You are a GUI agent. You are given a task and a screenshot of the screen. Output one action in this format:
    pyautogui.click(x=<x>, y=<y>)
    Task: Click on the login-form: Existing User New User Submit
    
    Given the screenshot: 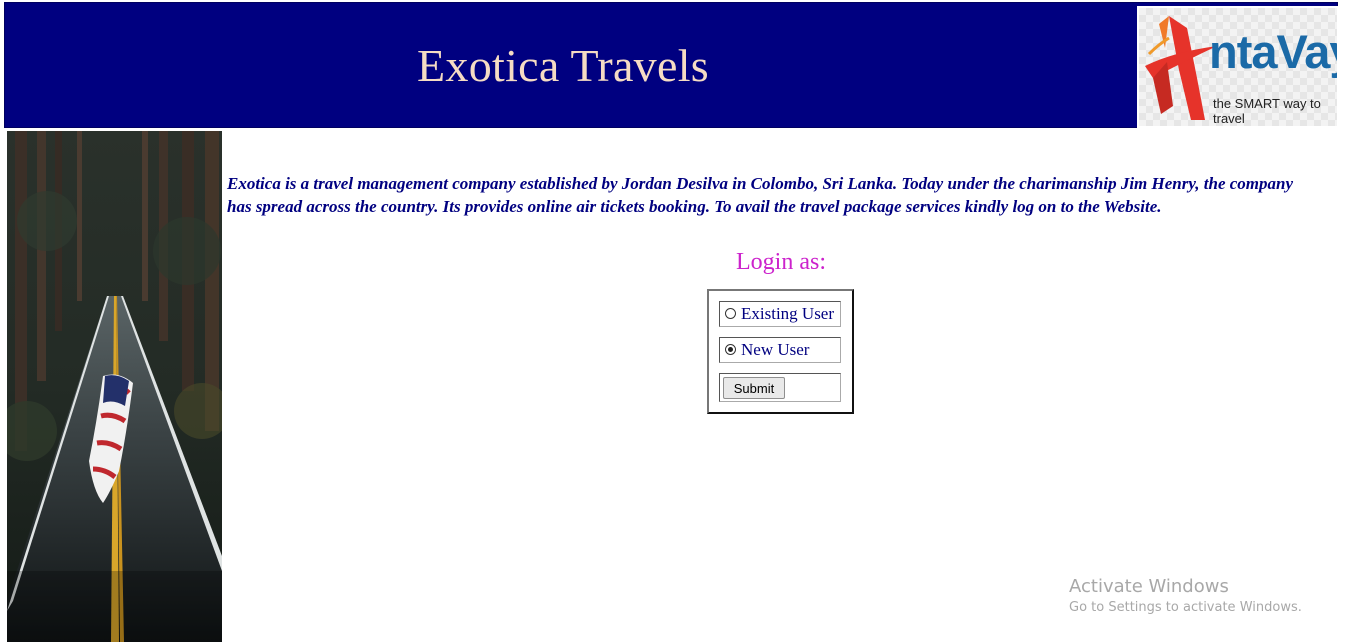 What is the action you would take?
    pyautogui.click(x=780, y=351)
    